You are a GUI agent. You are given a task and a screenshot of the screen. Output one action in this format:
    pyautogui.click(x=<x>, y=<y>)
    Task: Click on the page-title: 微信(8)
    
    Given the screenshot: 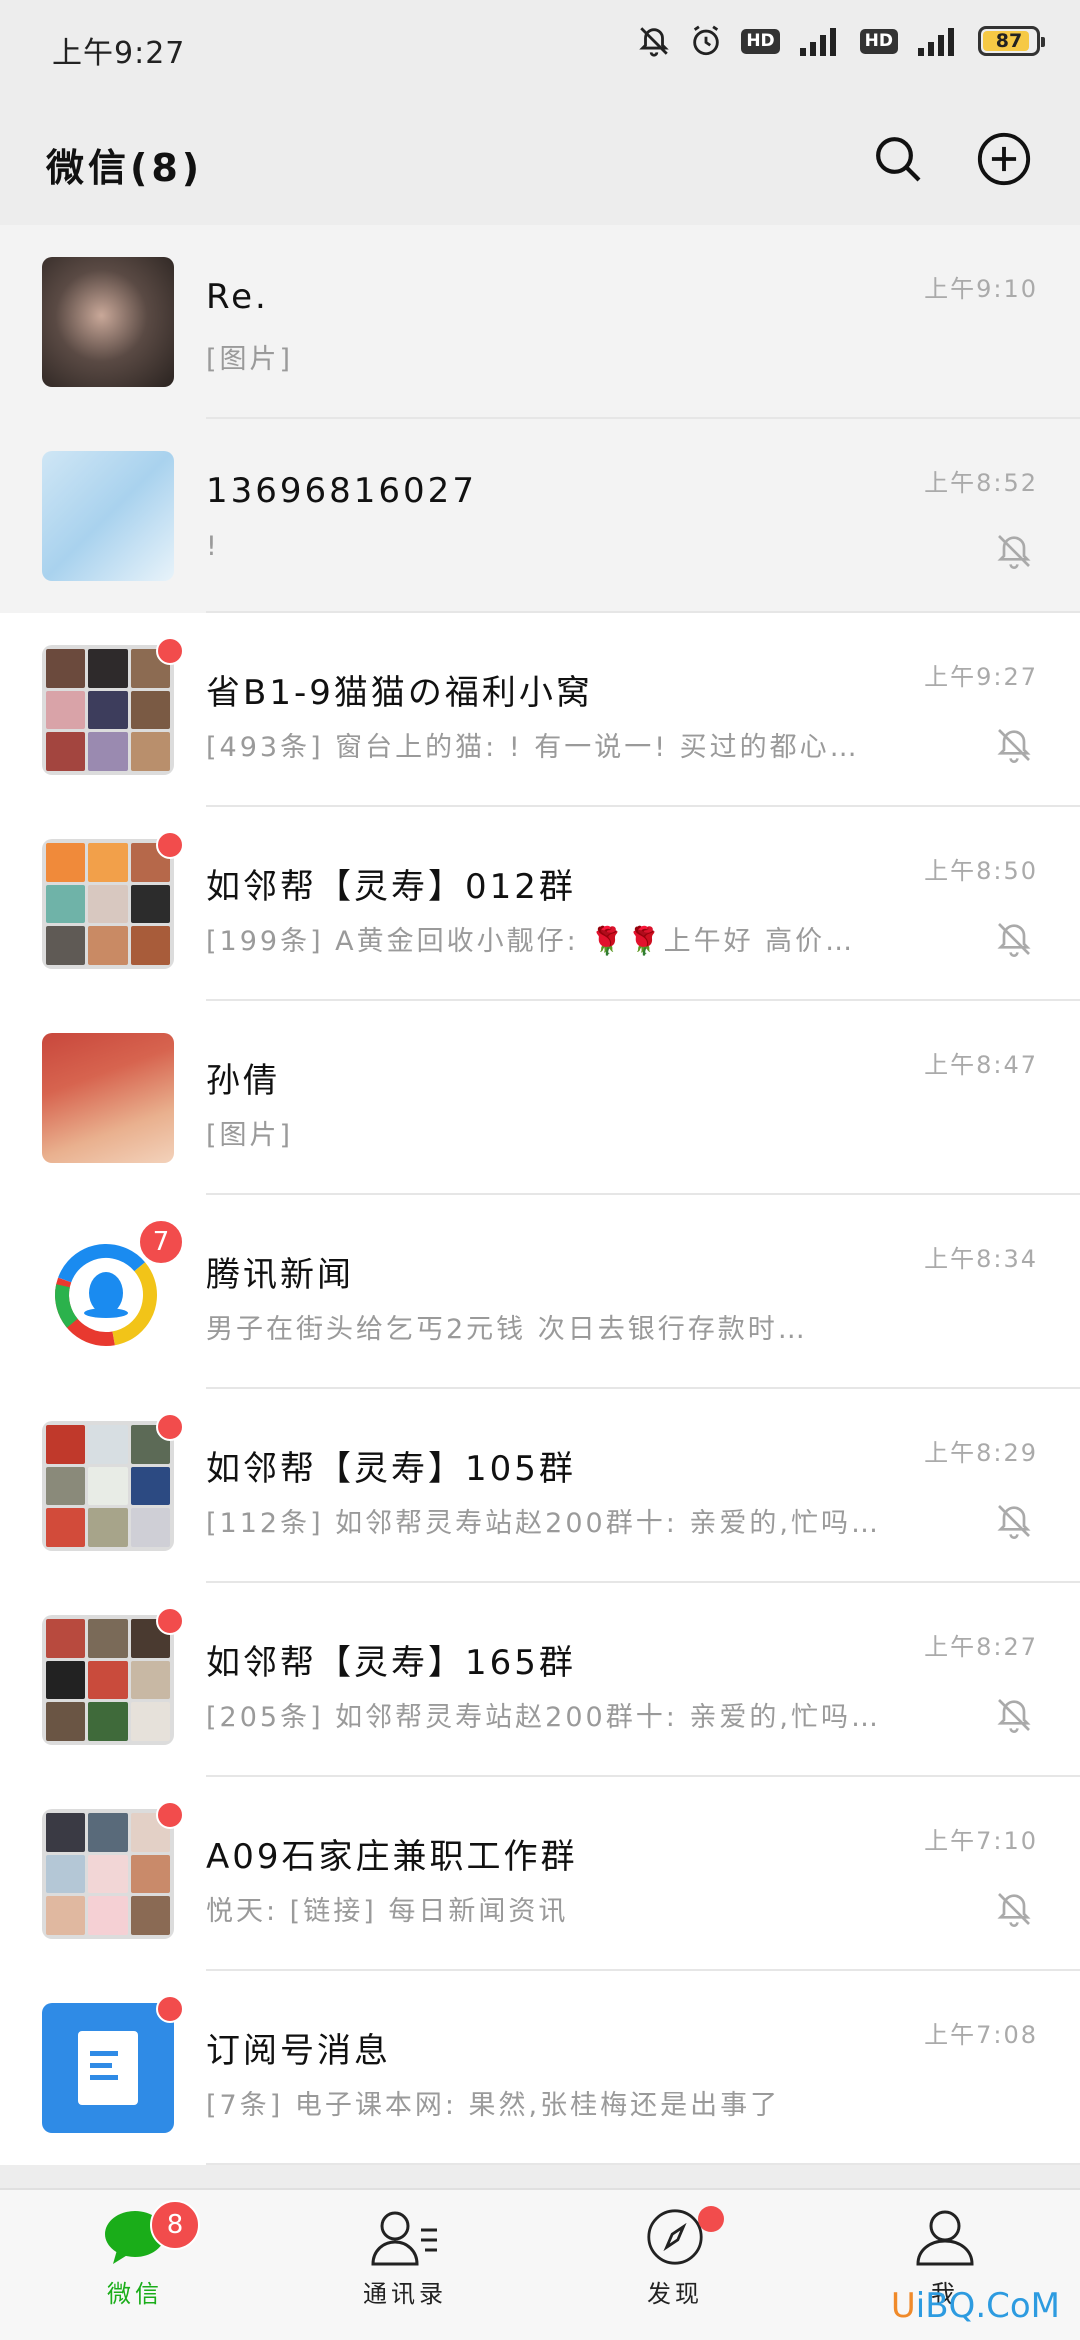 What is the action you would take?
    pyautogui.click(x=125, y=168)
    